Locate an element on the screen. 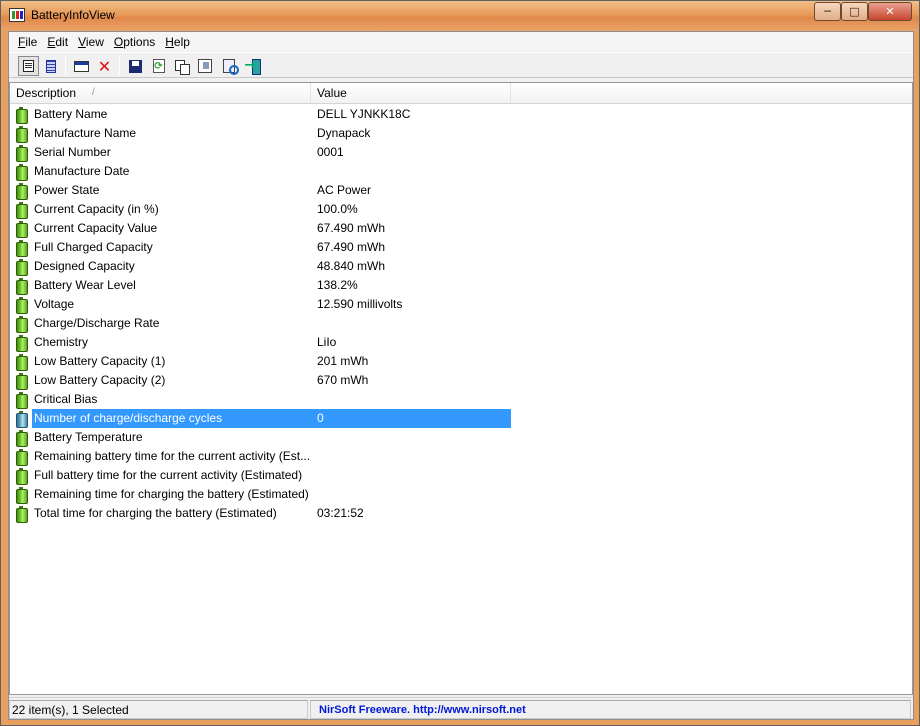 Image resolution: width=920 pixels, height=726 pixels. row-description: Chemistry is located at coordinates (61, 342).